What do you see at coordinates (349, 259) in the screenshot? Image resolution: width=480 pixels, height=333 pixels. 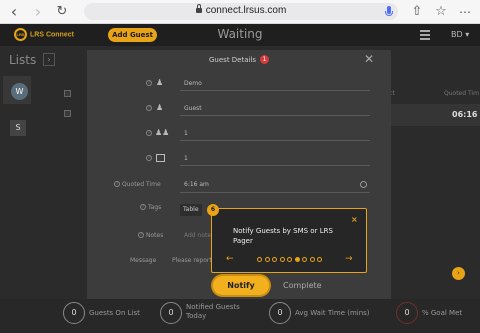 I see `tour-next-arrow-icon: →` at bounding box center [349, 259].